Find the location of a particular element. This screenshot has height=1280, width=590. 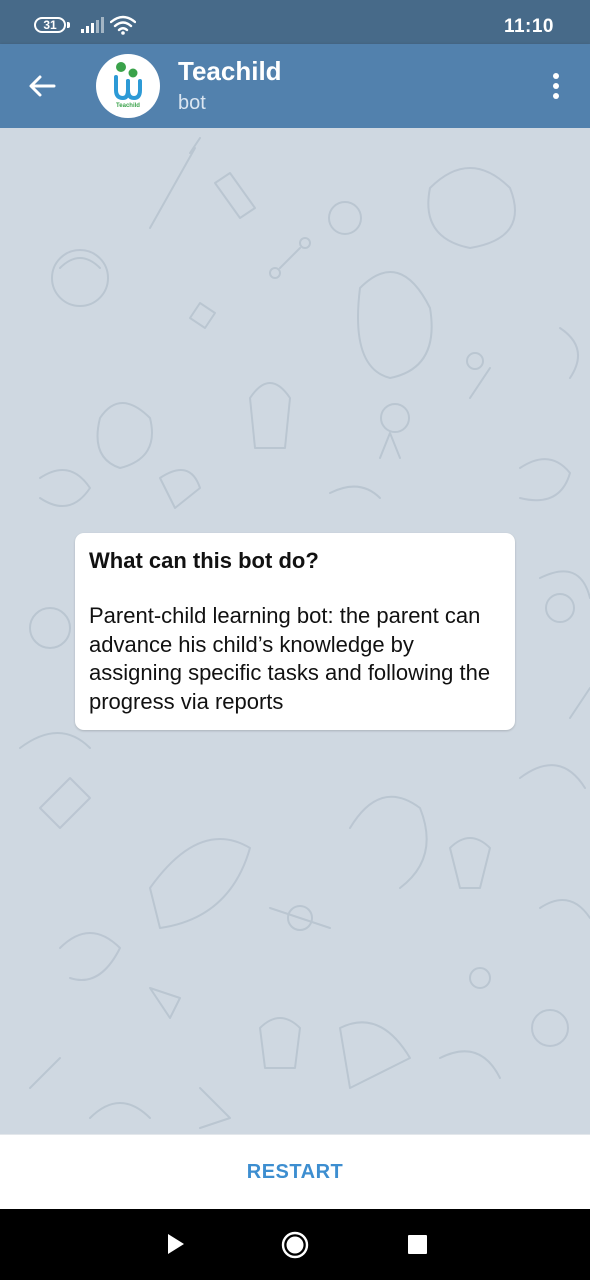

chat-header: Teachild Teachild bot is located at coordinates (295, 86).